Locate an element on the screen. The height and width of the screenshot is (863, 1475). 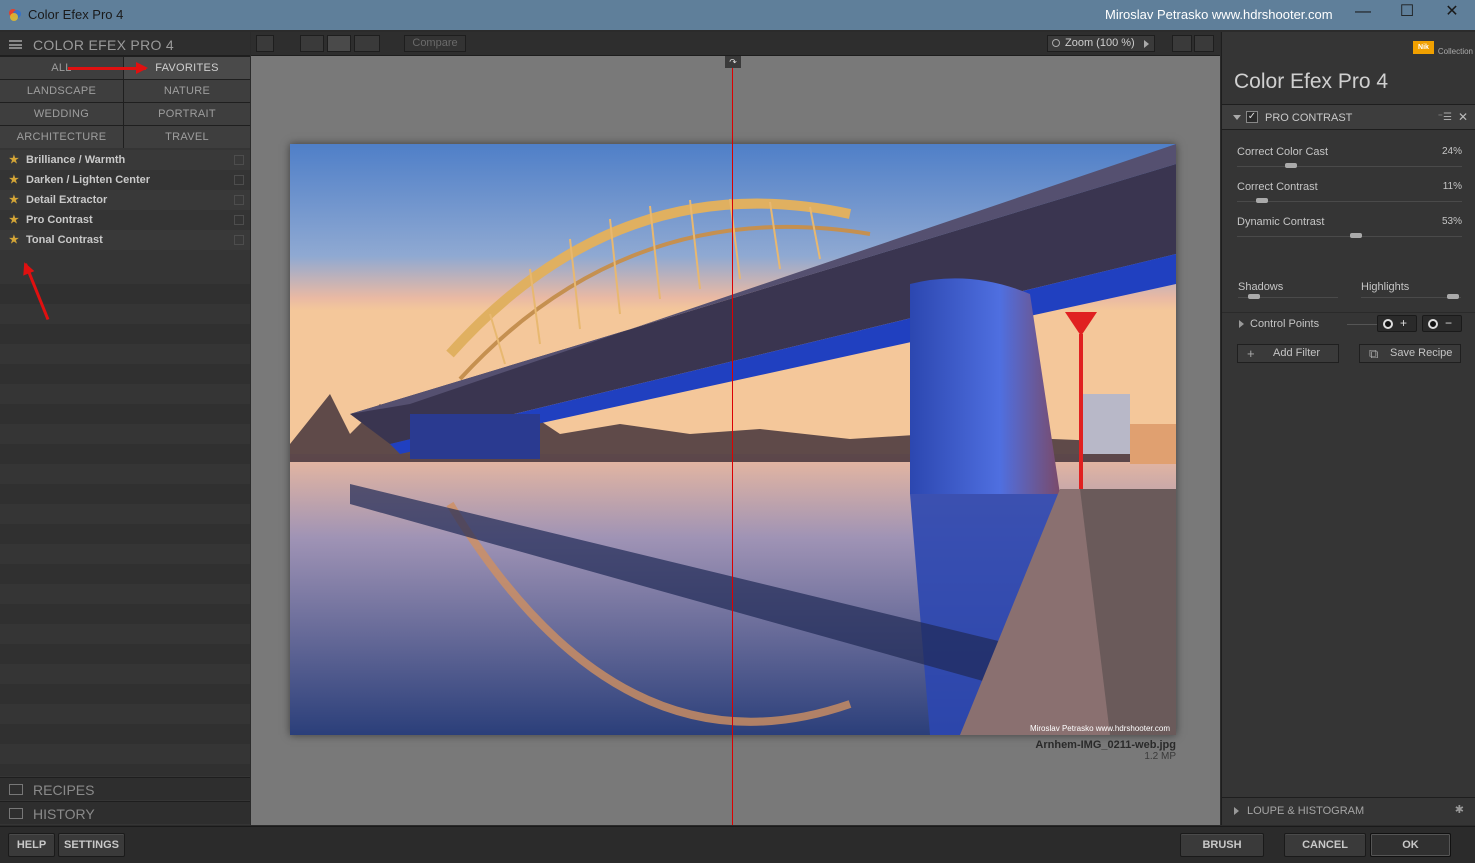
maximize-button: ☐ is located at coordinates (1407, 13).